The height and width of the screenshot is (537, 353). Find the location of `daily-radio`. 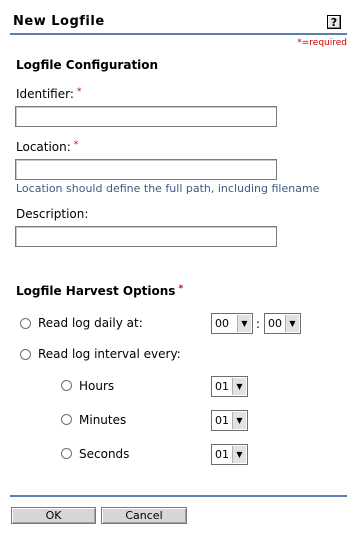

daily-radio is located at coordinates (25, 323).